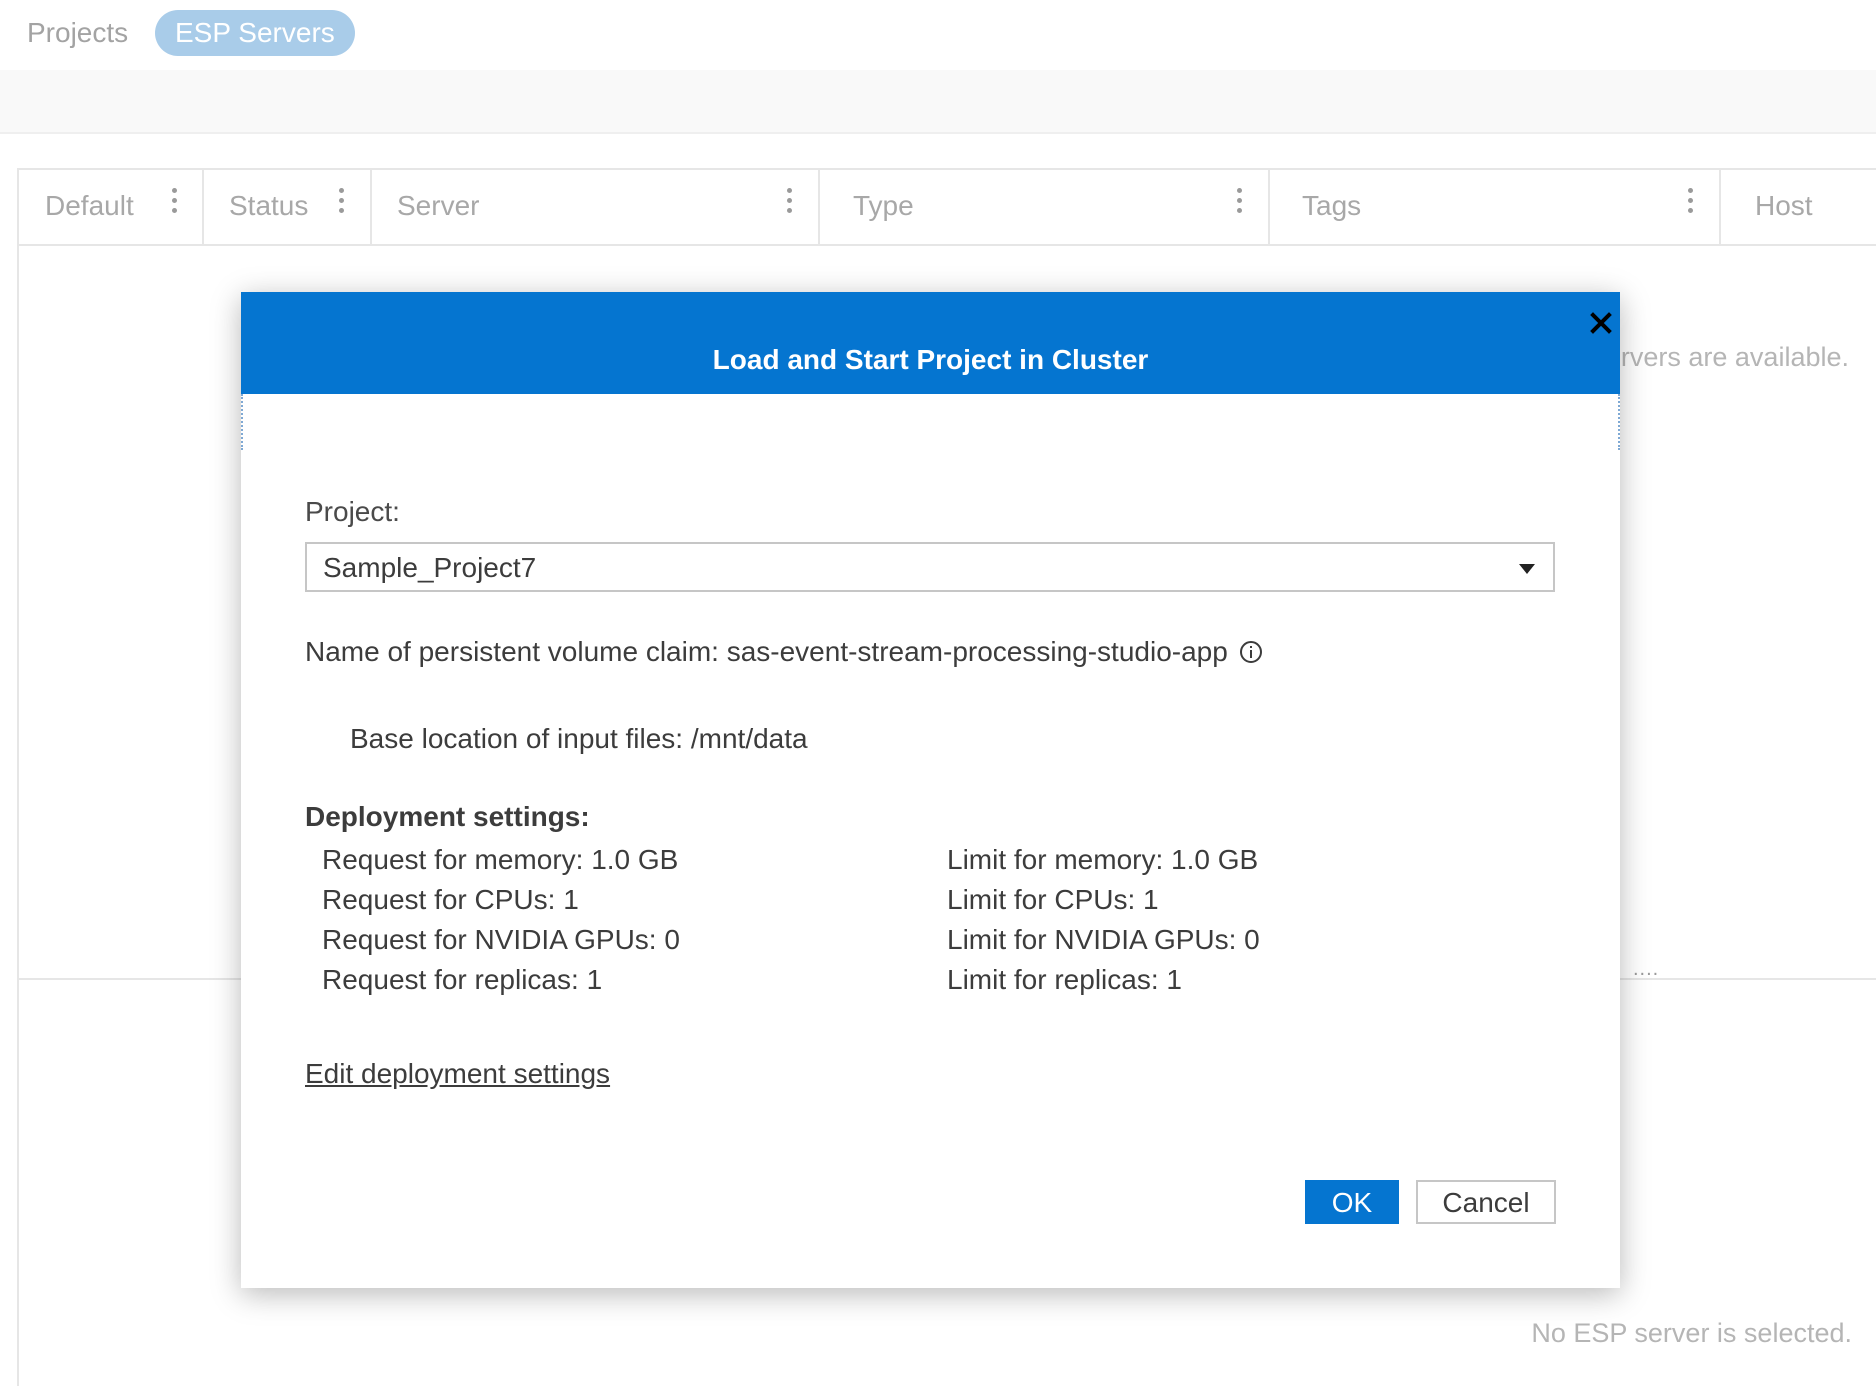 This screenshot has height=1386, width=1876. What do you see at coordinates (930, 567) in the screenshot?
I see `project-select: Sample_Project7` at bounding box center [930, 567].